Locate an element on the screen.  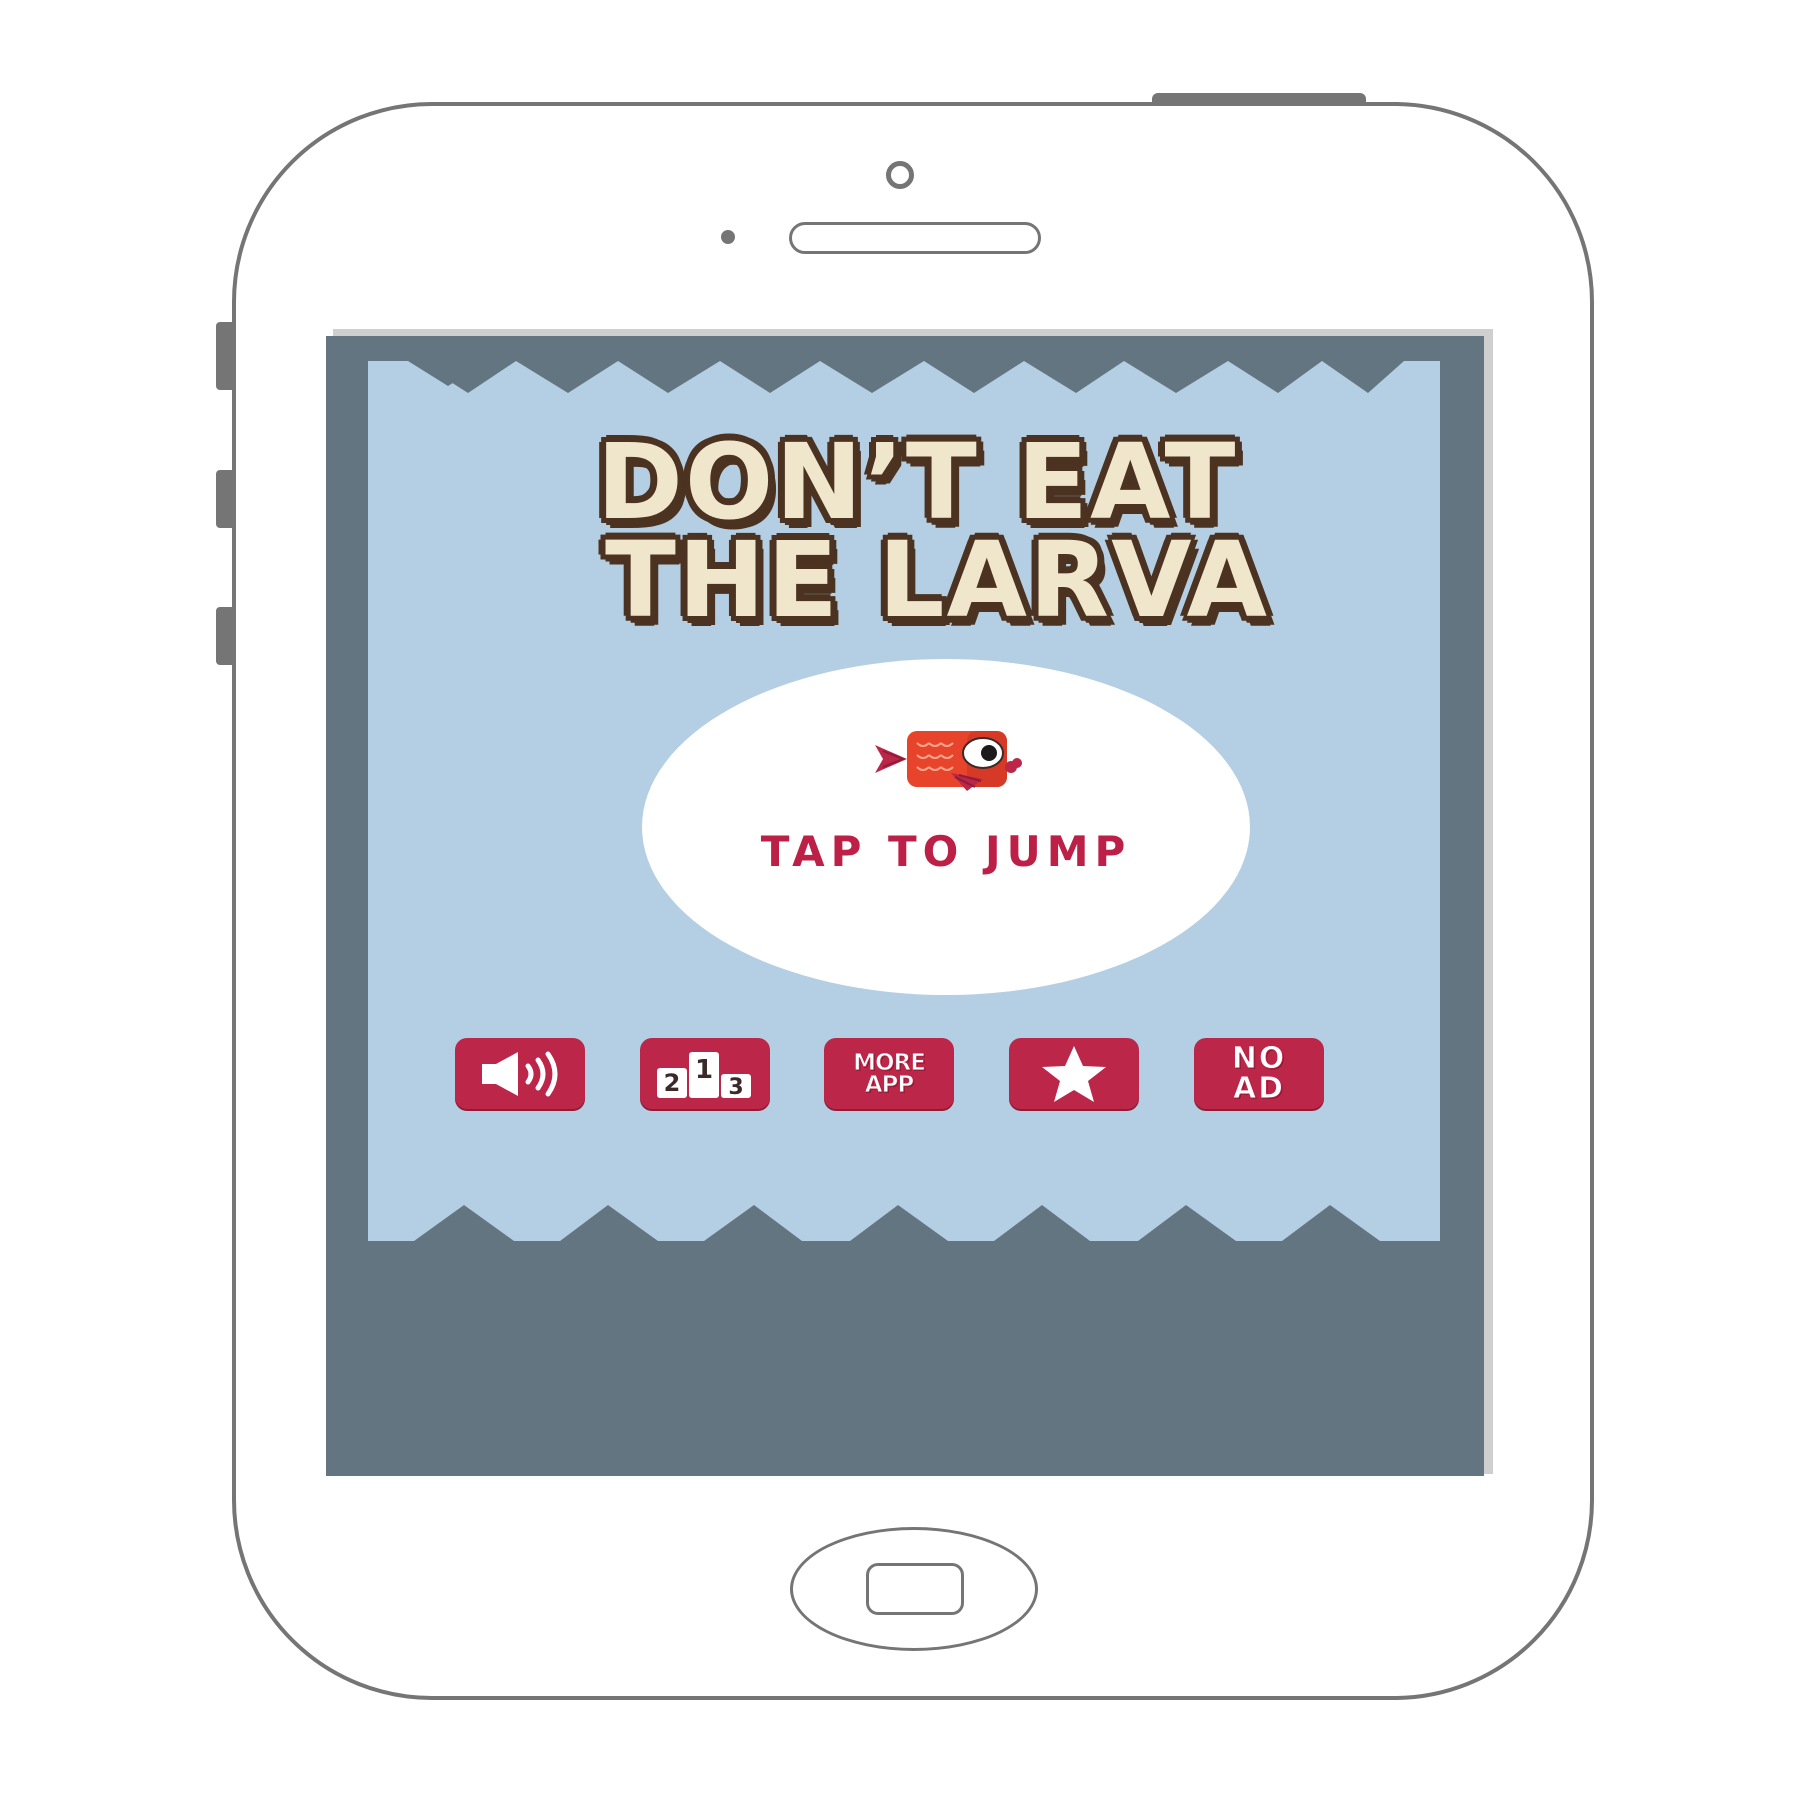
tap-to-jump-label: TAP TO JUMP is located at coordinates (946, 851).